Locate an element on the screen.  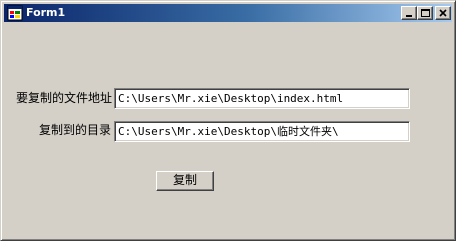
title-bar: Form1 is located at coordinates (228, 13).